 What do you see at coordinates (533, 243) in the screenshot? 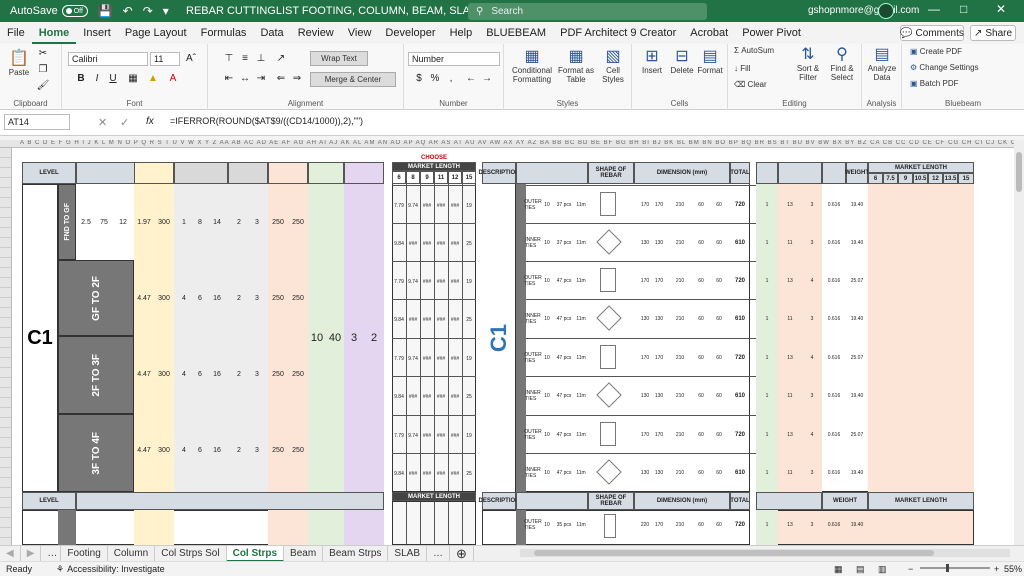
I see `stirrup-type: INNER TIES` at bounding box center [533, 243].